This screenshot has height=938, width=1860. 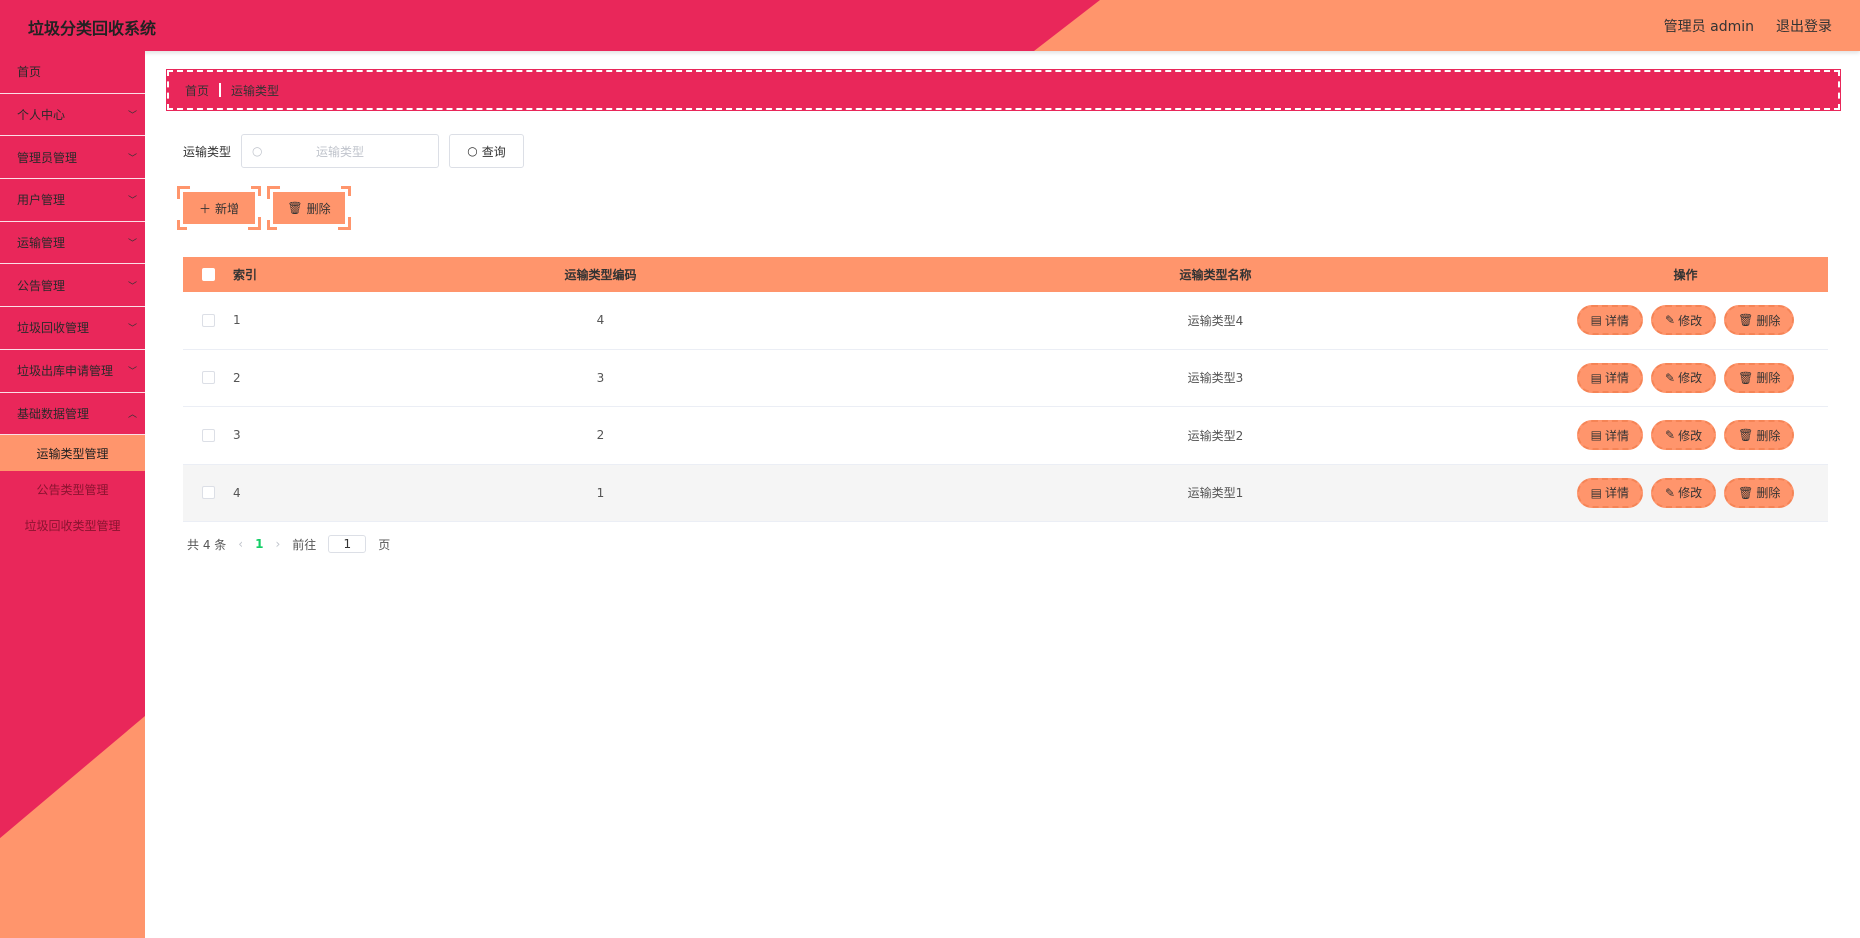 I want to click on cell-name: 运输类型2, so click(x=1215, y=435).